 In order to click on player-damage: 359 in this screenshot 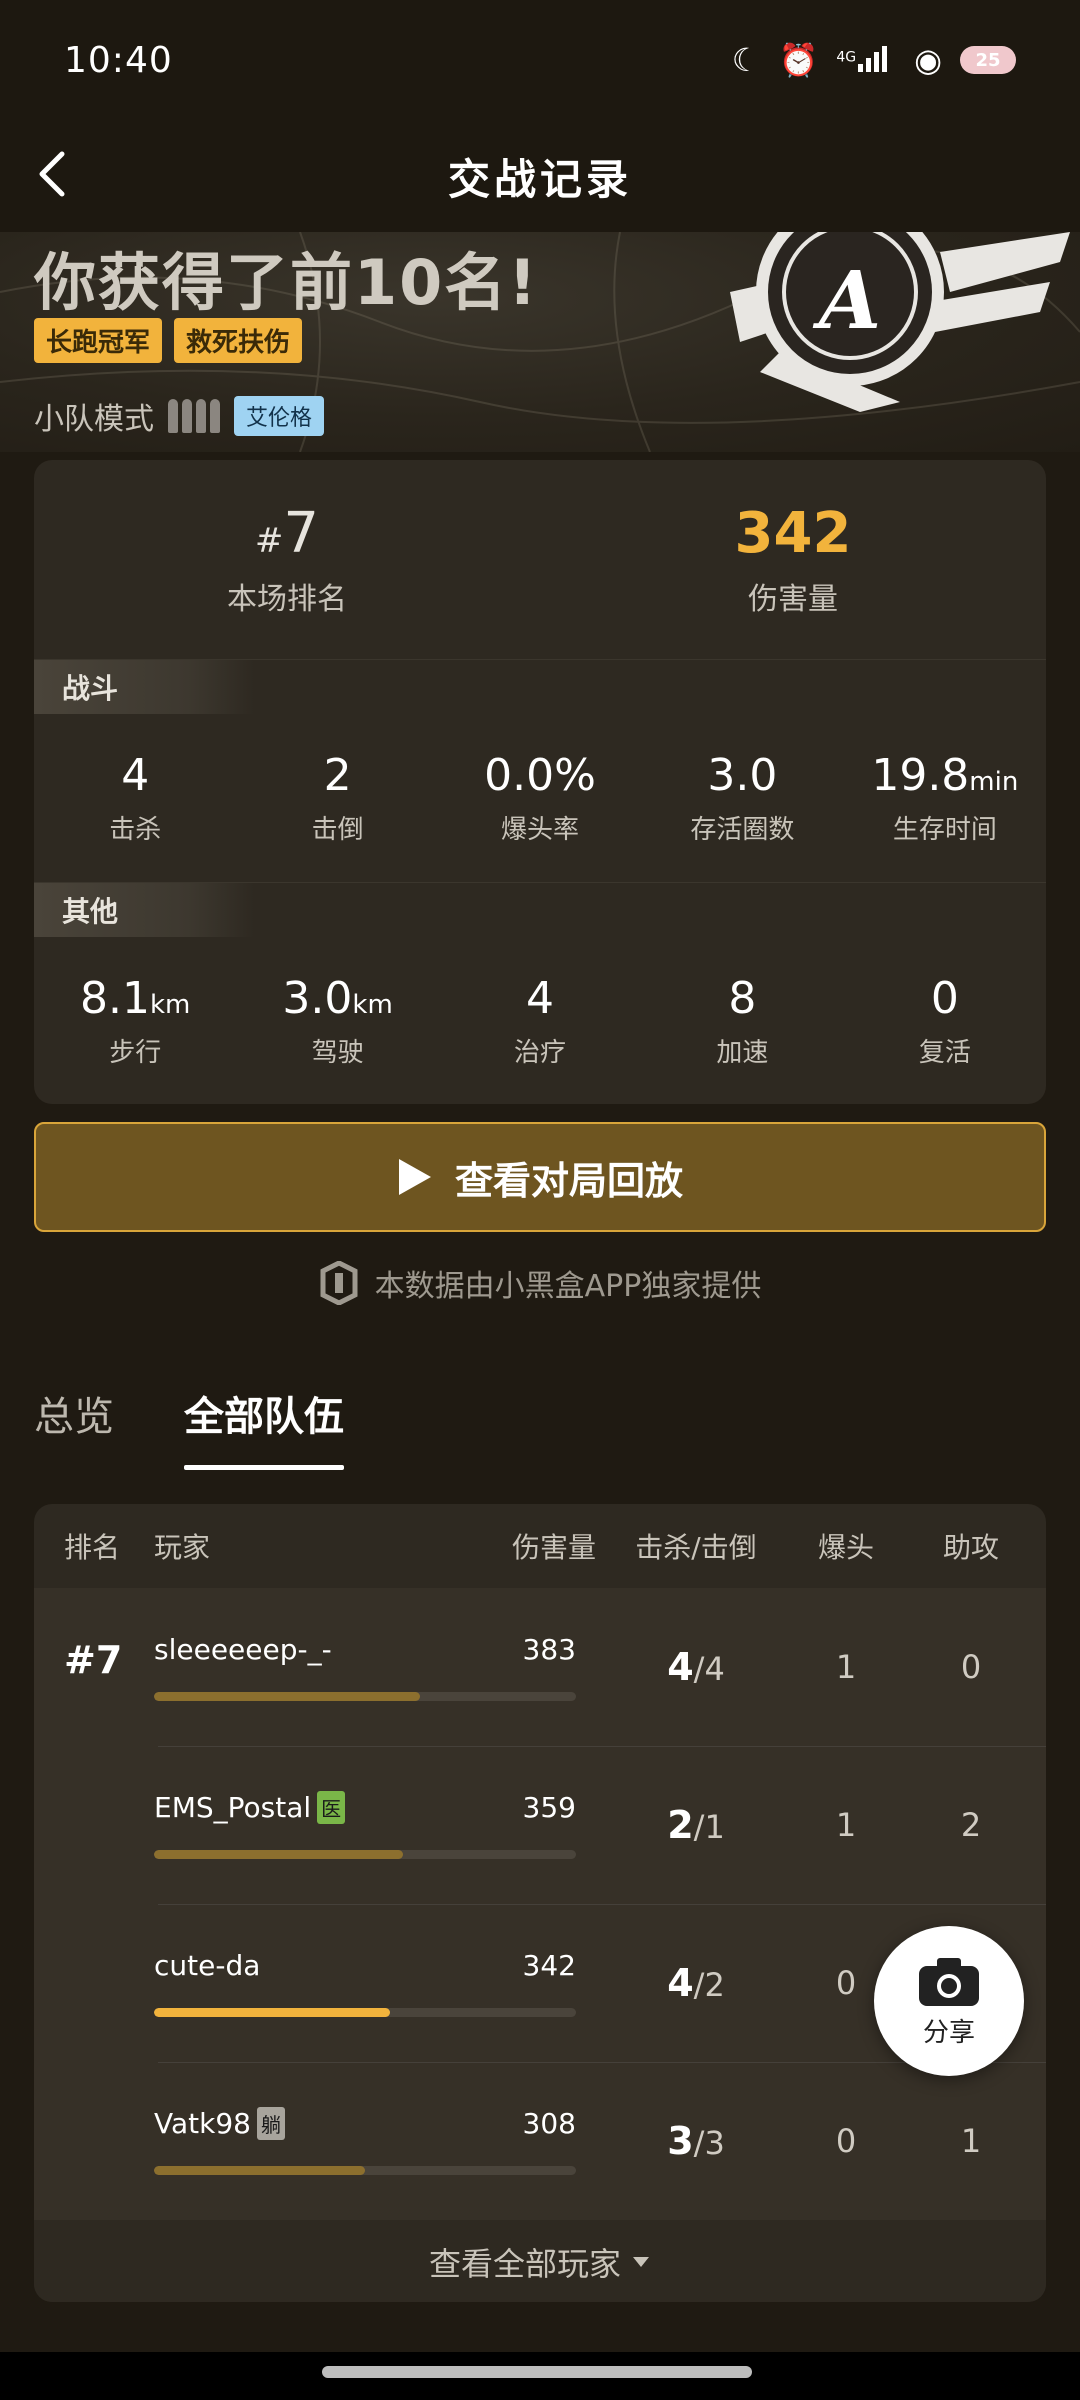, I will do `click(549, 1807)`.